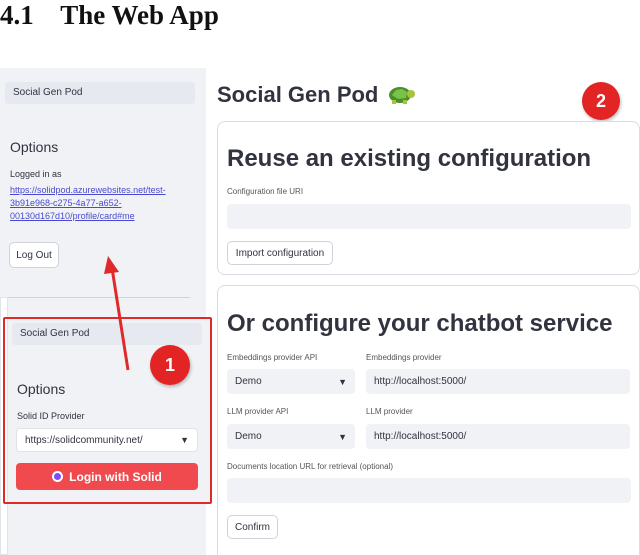 The width and height of the screenshot is (640, 555). I want to click on arrow-head, so click(111, 265).